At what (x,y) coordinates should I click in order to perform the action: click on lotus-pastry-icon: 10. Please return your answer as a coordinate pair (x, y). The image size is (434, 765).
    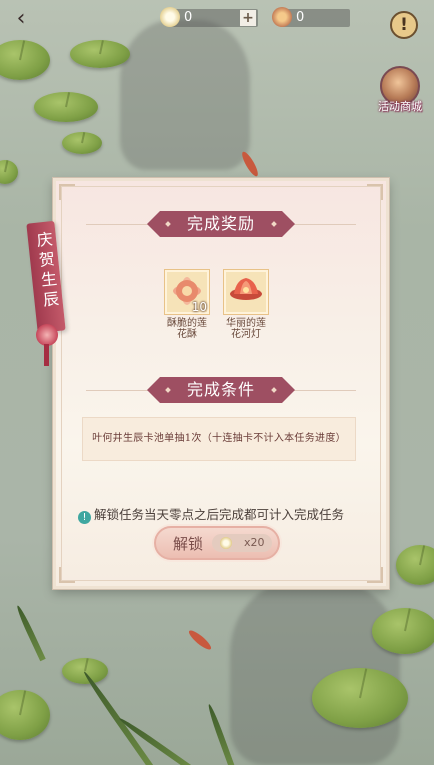
    Looking at the image, I should click on (187, 292).